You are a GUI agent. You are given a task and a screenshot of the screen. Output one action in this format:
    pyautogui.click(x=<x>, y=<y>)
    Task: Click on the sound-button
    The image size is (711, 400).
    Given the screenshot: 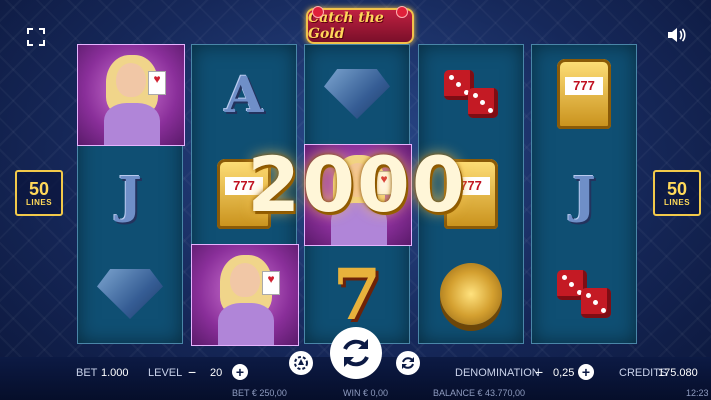 What is the action you would take?
    pyautogui.click(x=676, y=35)
    